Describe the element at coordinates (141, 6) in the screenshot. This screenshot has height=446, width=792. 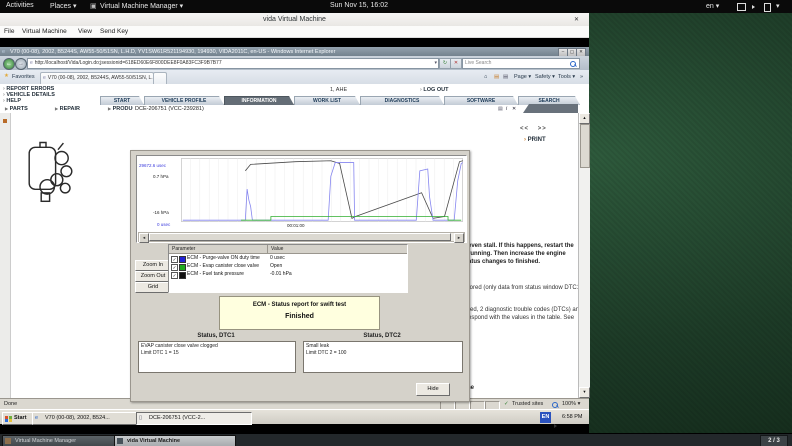
I see `vmm-menu: Virtual Machine Manager ▾` at that location.